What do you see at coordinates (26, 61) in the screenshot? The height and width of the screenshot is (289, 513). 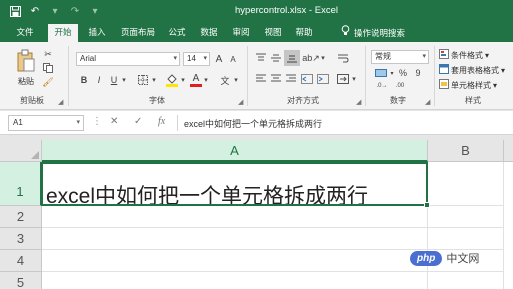 I see `paste-icon` at bounding box center [26, 61].